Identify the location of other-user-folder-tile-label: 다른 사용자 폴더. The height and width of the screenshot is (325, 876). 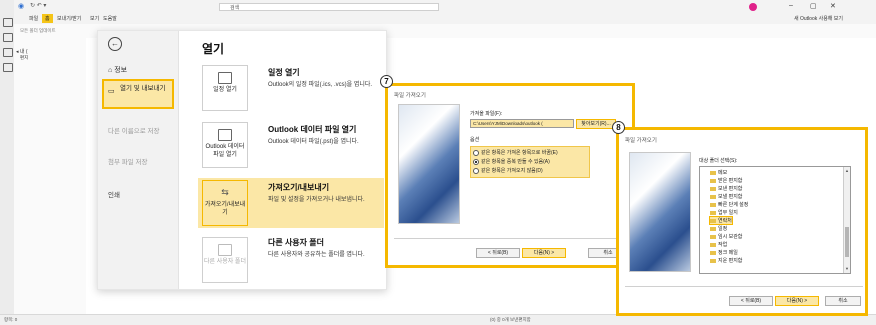
(225, 262).